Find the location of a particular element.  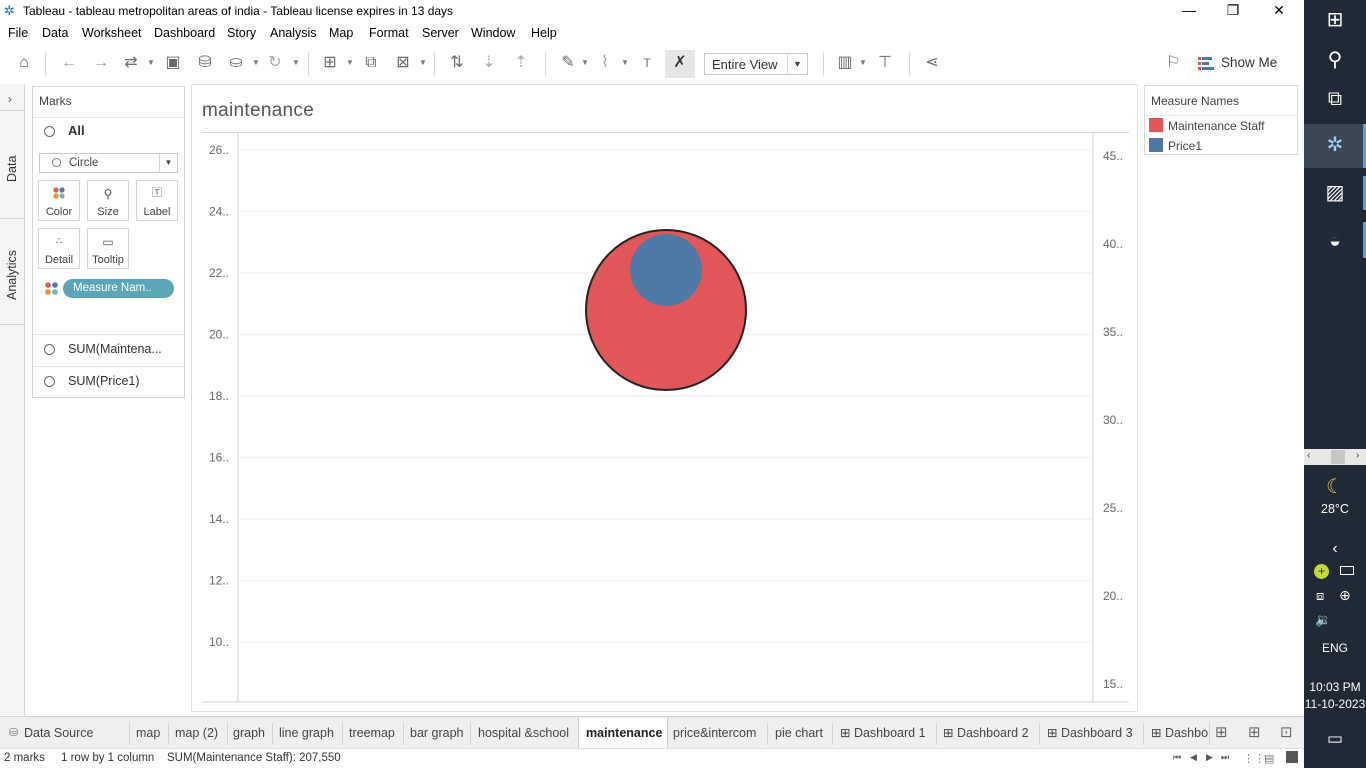

scroll-thumb is located at coordinates (1338, 457).